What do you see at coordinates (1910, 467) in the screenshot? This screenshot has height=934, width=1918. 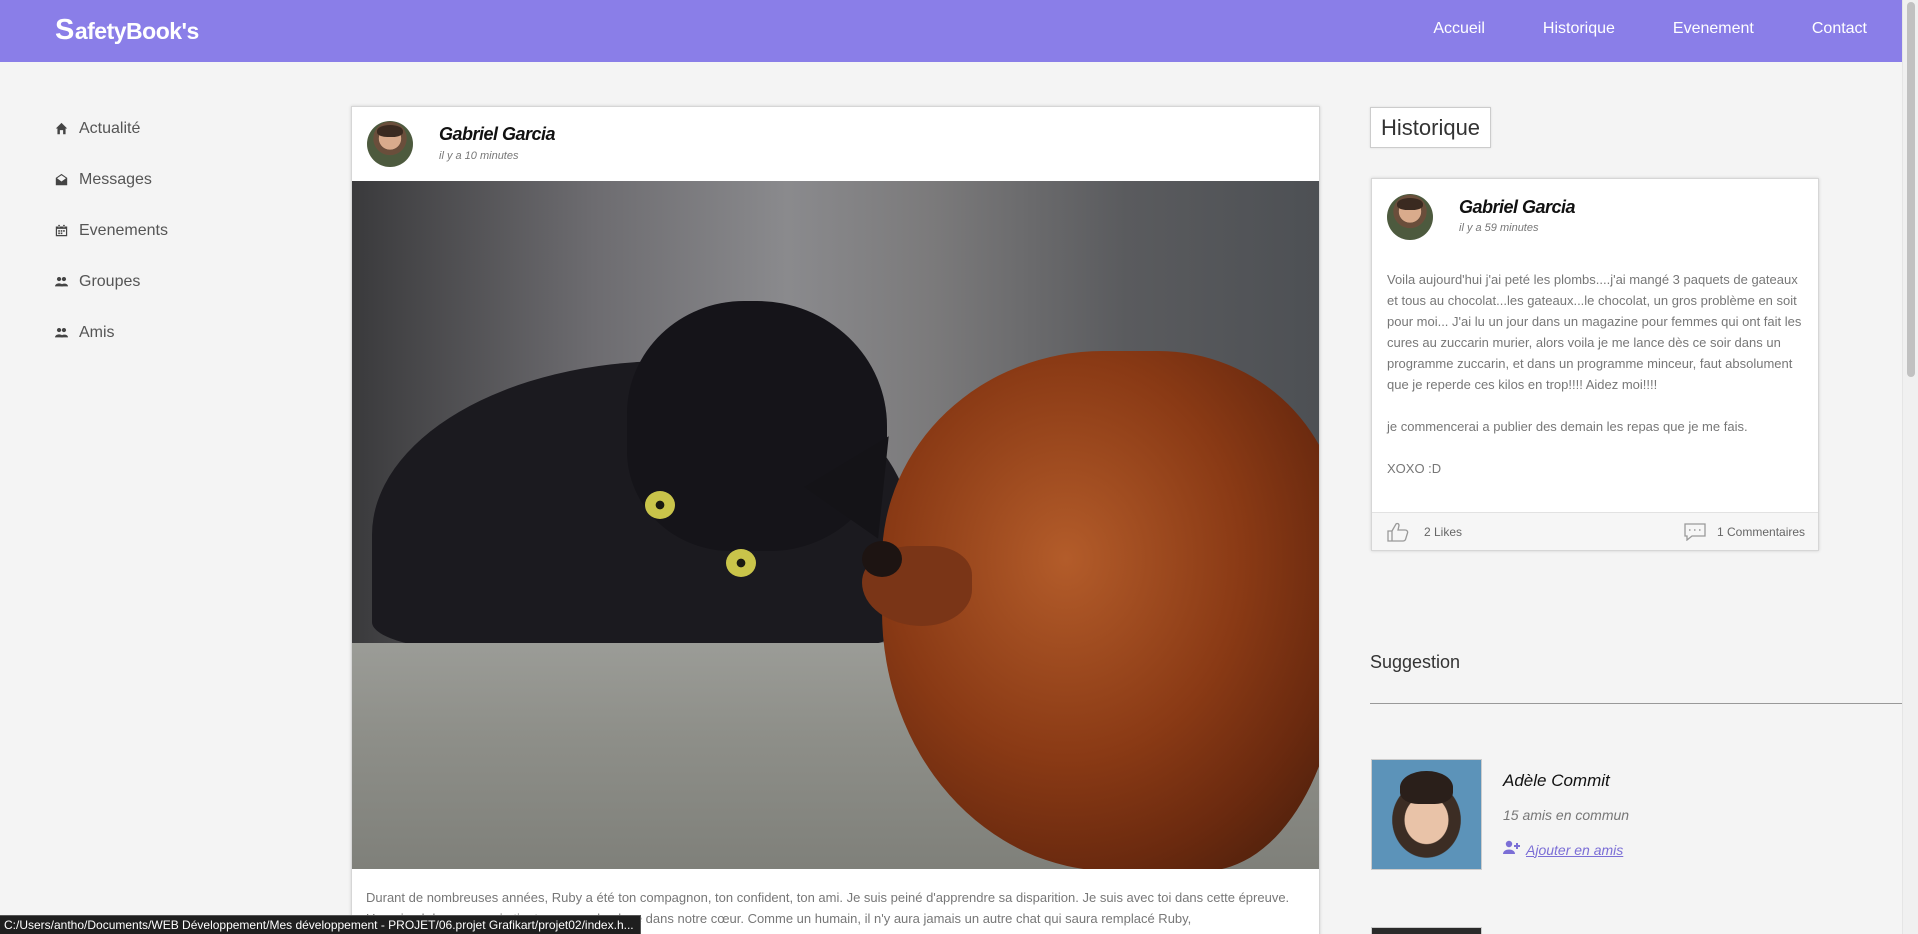 I see `page-scrollbar` at bounding box center [1910, 467].